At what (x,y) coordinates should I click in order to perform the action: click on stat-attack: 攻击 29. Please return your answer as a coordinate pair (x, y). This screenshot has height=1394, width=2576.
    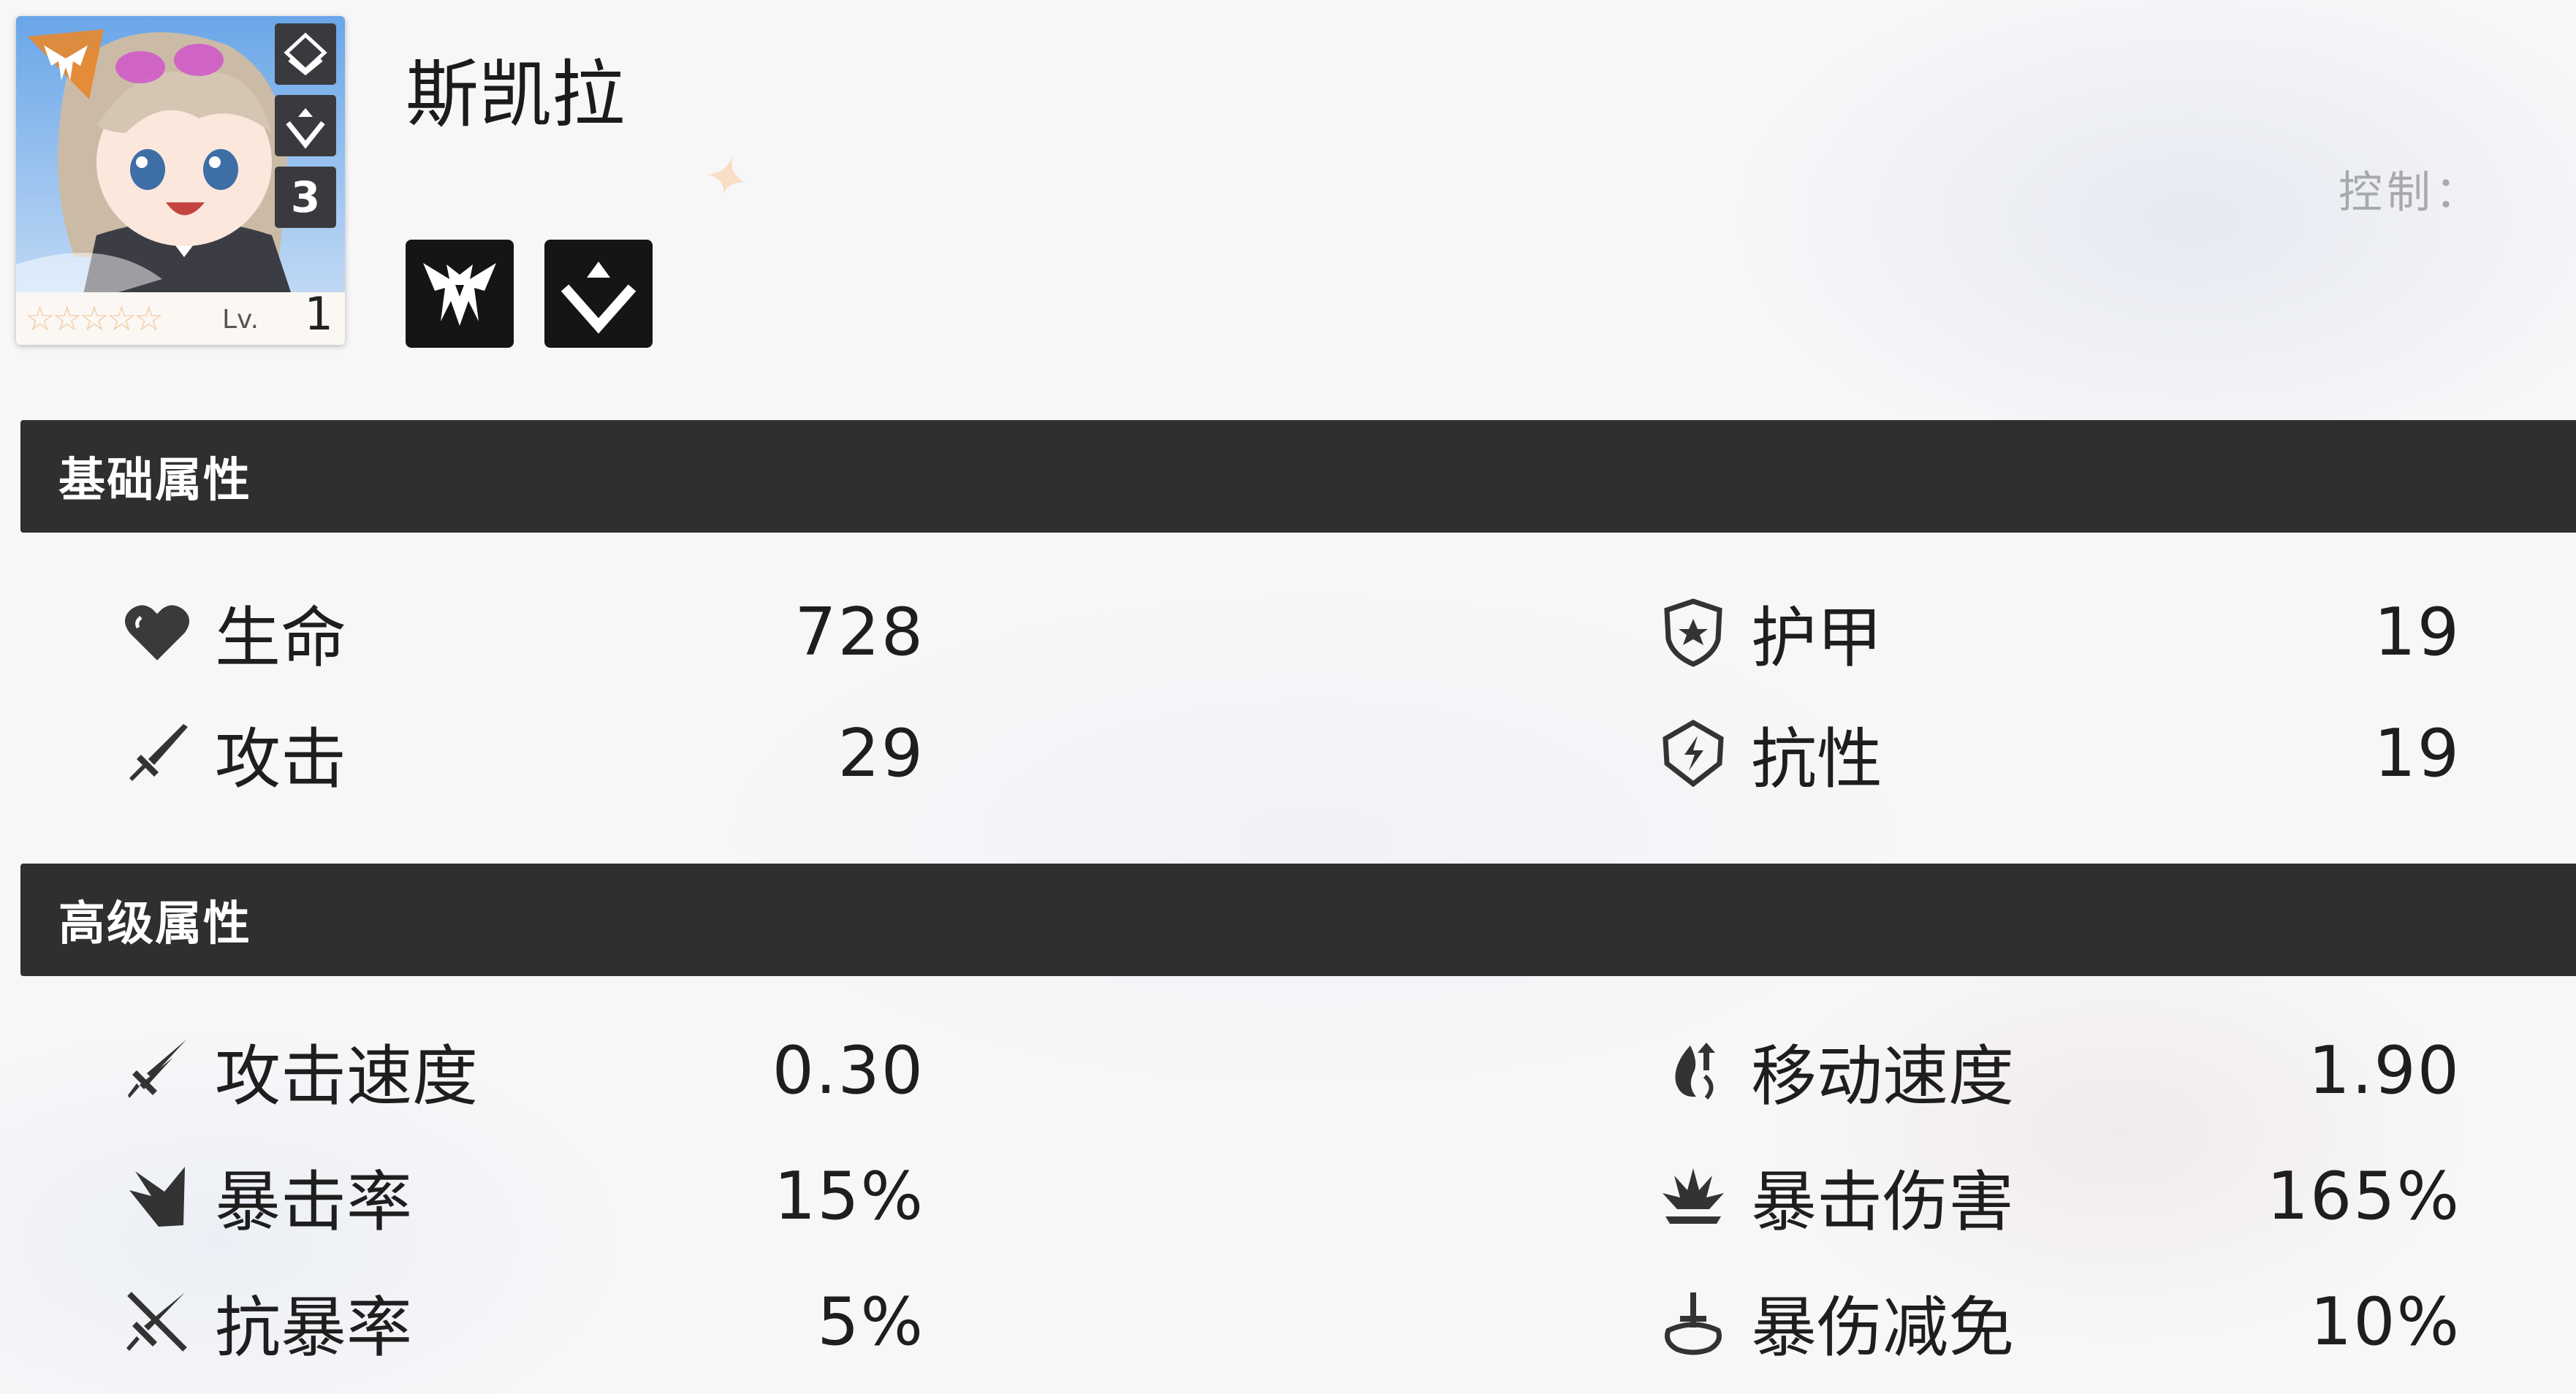
    Looking at the image, I should click on (521, 753).